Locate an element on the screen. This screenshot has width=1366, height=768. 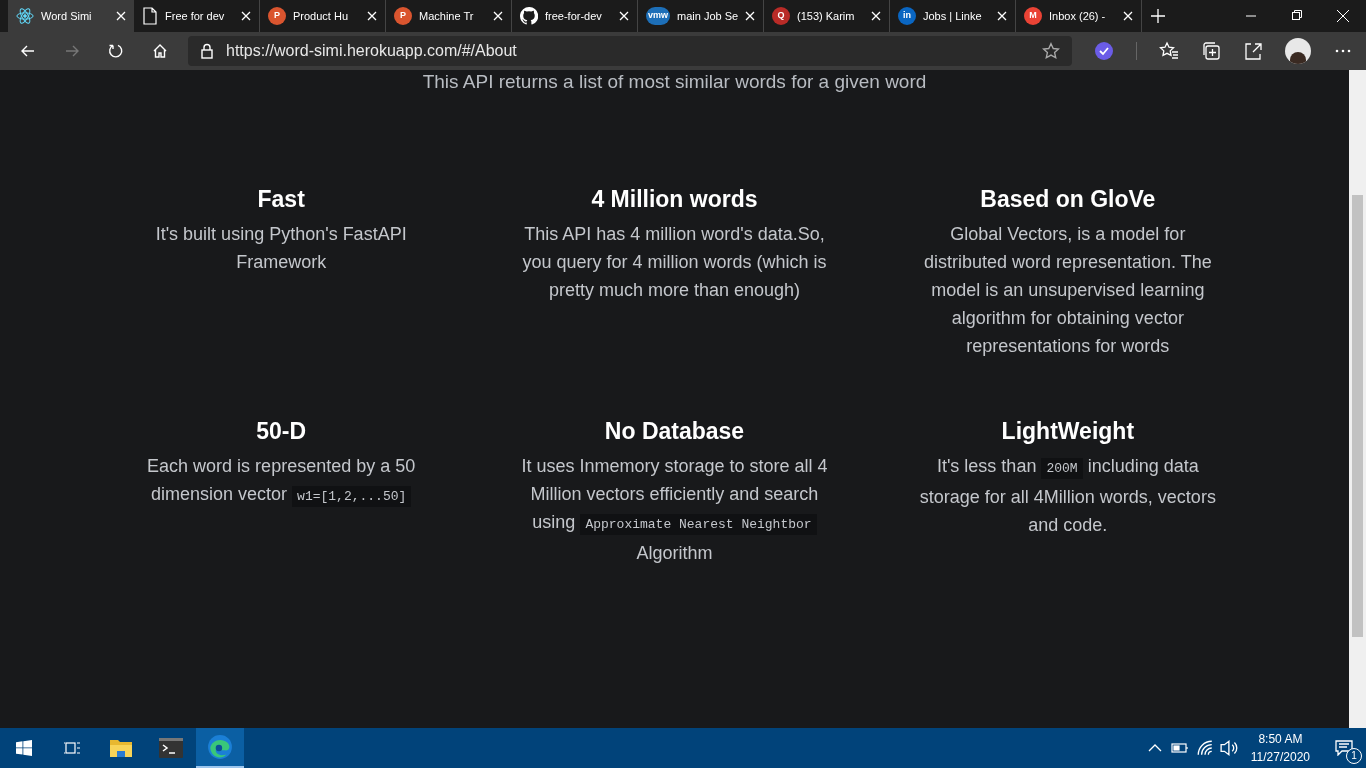
tab-title: free-for-dev is located at coordinates (573, 16).